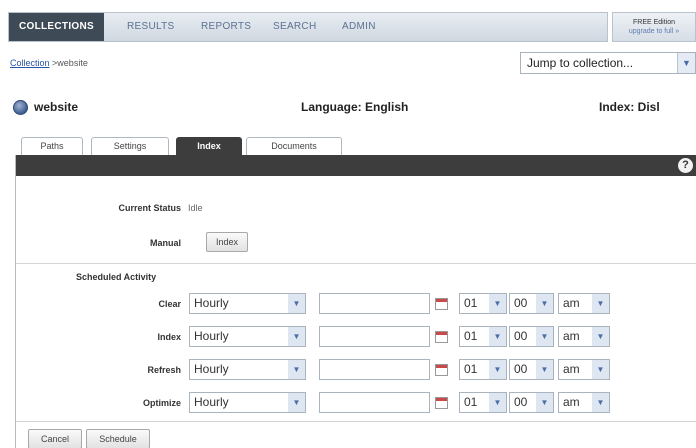 Image resolution: width=696 pixels, height=448 pixels. Describe the element at coordinates (356, 165) in the screenshot. I see `panel-header-bar: ?` at that location.